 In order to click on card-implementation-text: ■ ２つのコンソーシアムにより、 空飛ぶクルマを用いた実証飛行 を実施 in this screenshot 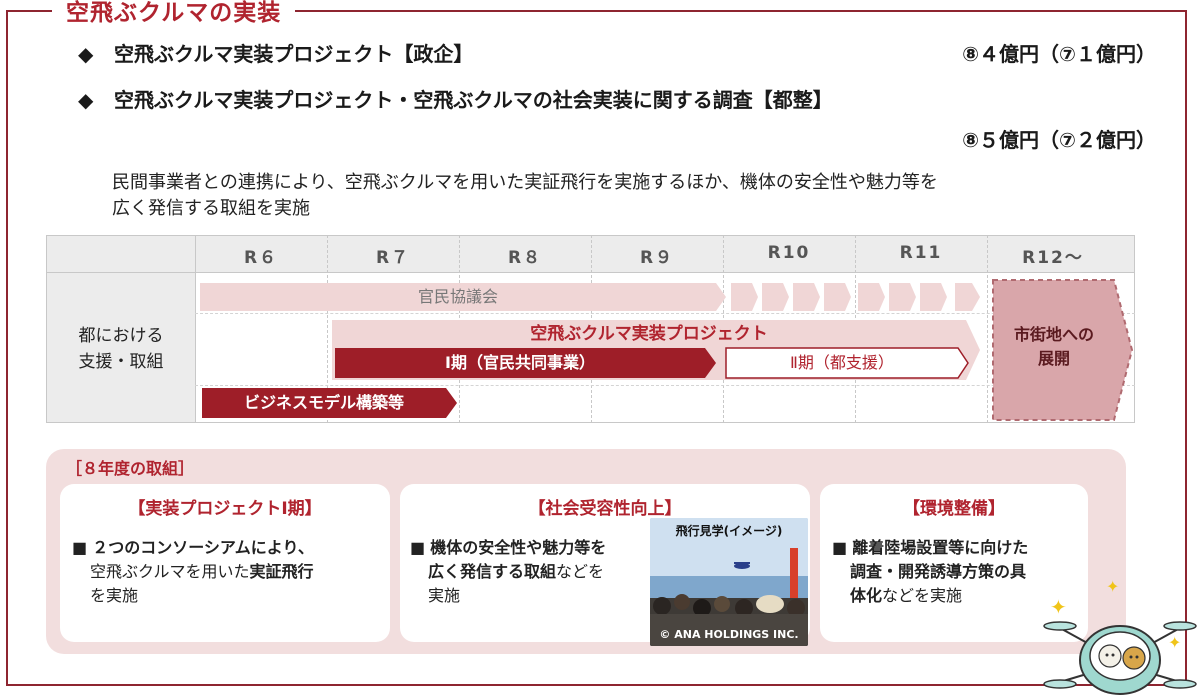, I will do `click(227, 572)`.